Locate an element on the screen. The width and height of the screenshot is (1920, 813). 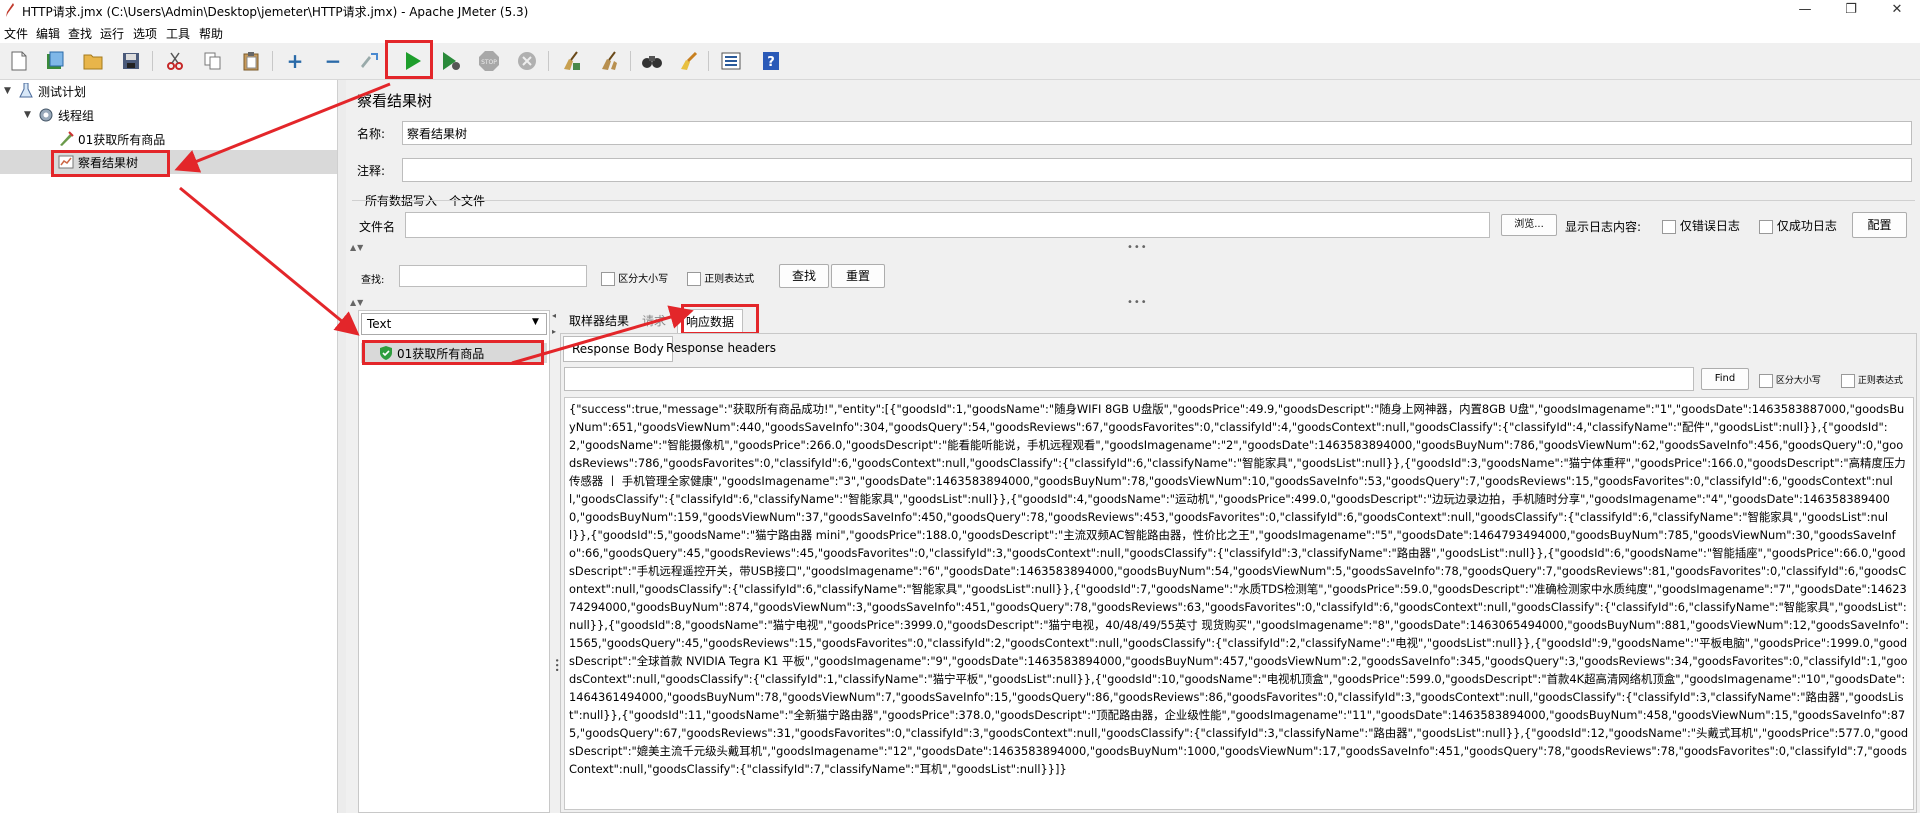
log-content-label: 显示日志内容: is located at coordinates (1603, 227).